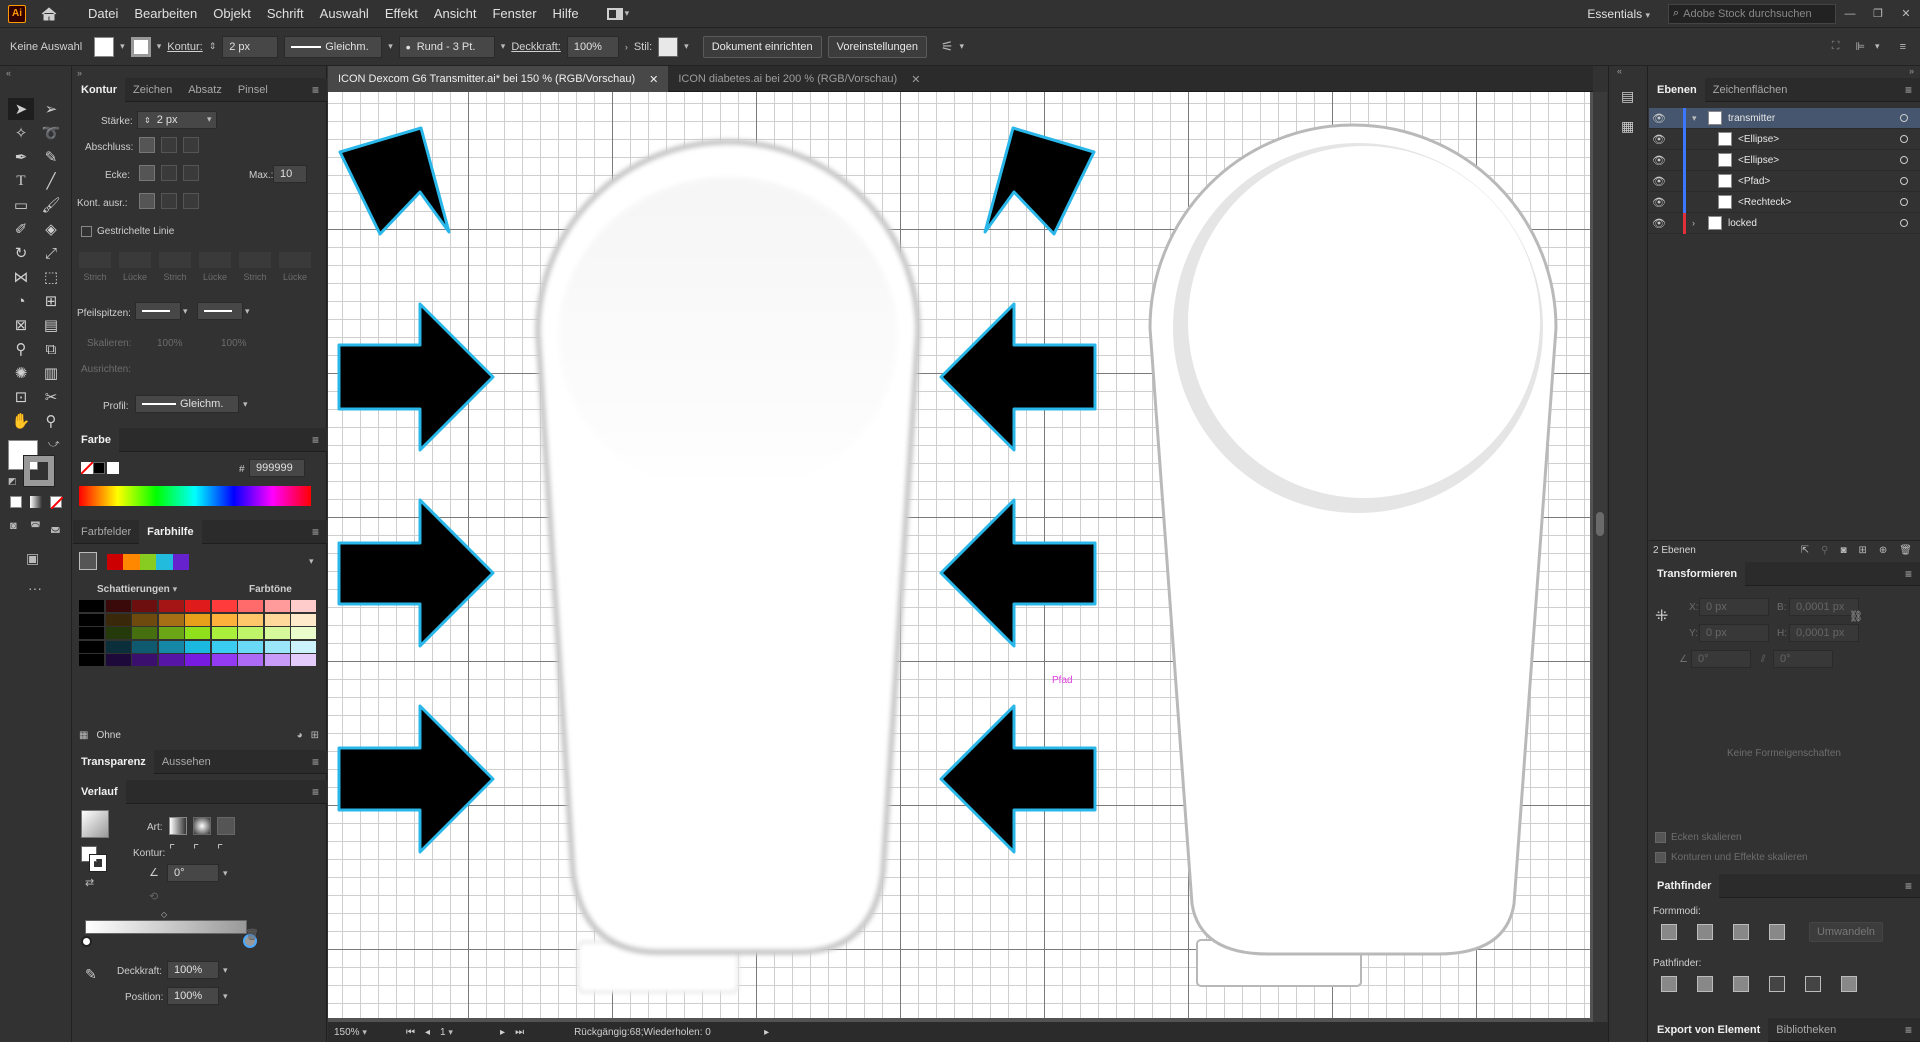 This screenshot has height=1042, width=1920. Describe the element at coordinates (21, 277) in the screenshot. I see `width-tool-icon: ⋈` at that location.